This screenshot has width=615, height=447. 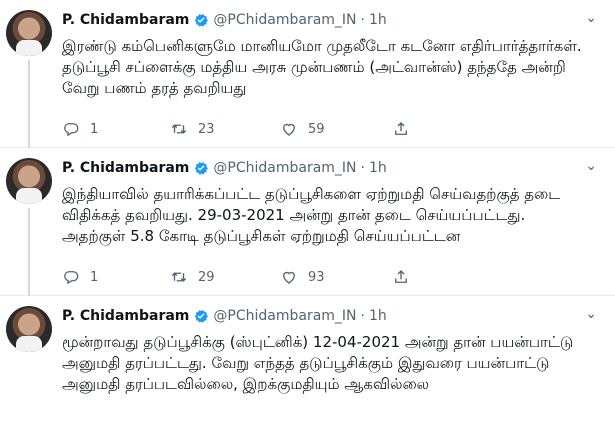 What do you see at coordinates (206, 129) in the screenshot?
I see `retweet-count: 23` at bounding box center [206, 129].